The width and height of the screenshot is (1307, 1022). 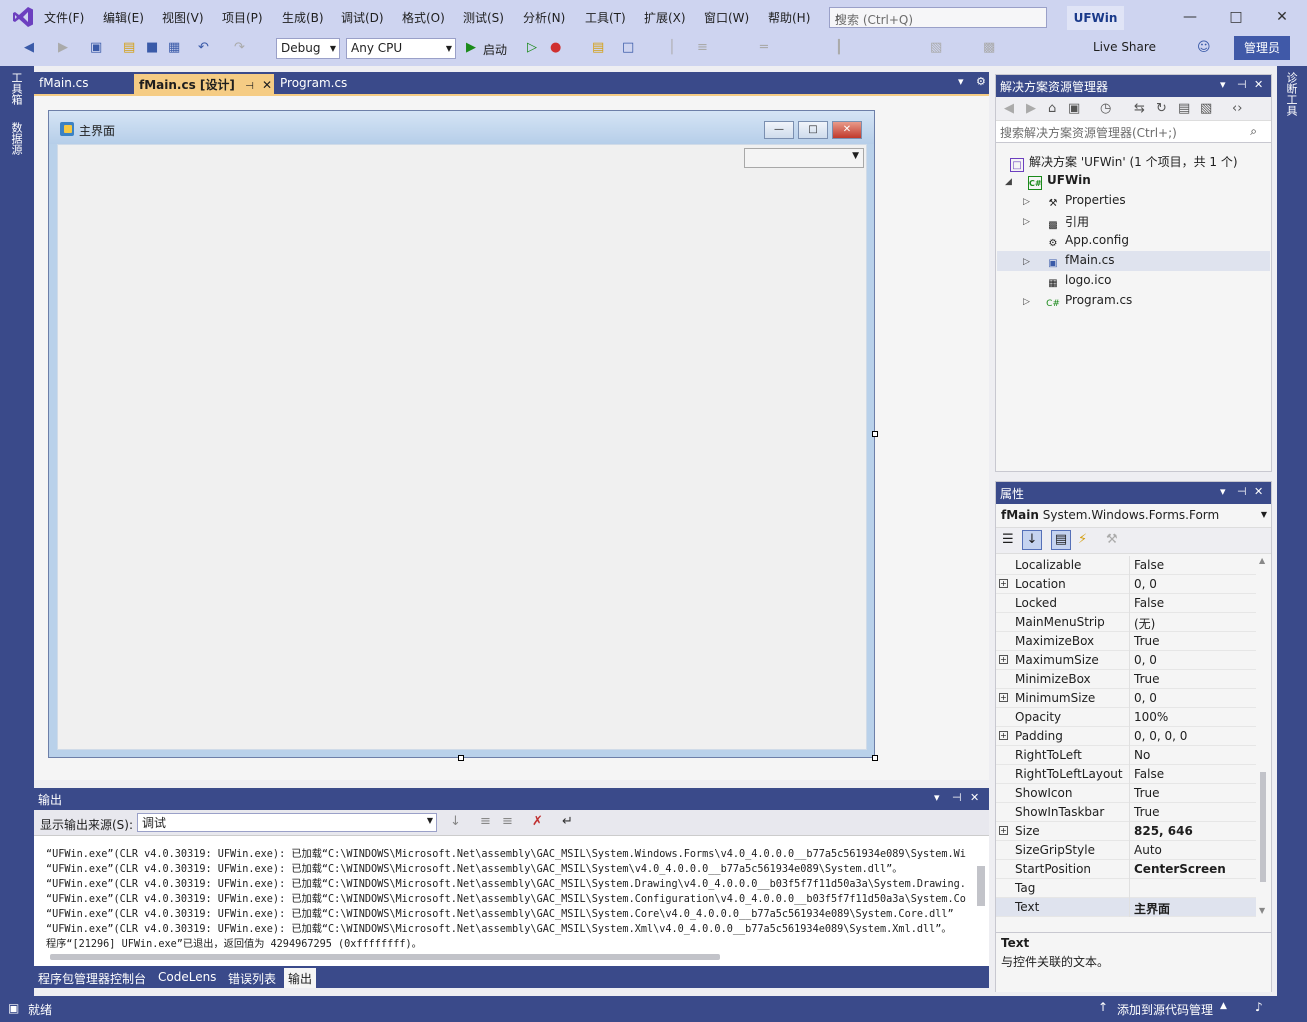 What do you see at coordinates (1086, 202) in the screenshot?
I see `tree-properties: ⚒ Properties` at bounding box center [1086, 202].